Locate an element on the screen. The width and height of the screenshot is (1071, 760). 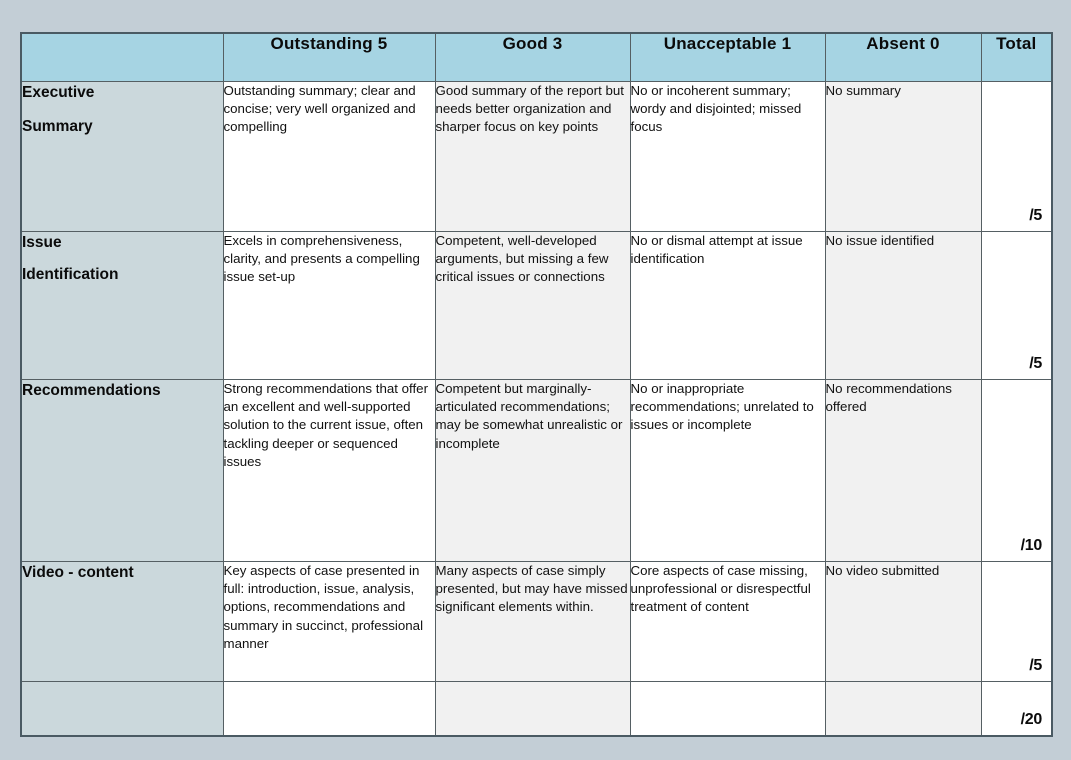
cell-outstanding is located at coordinates (329, 708).